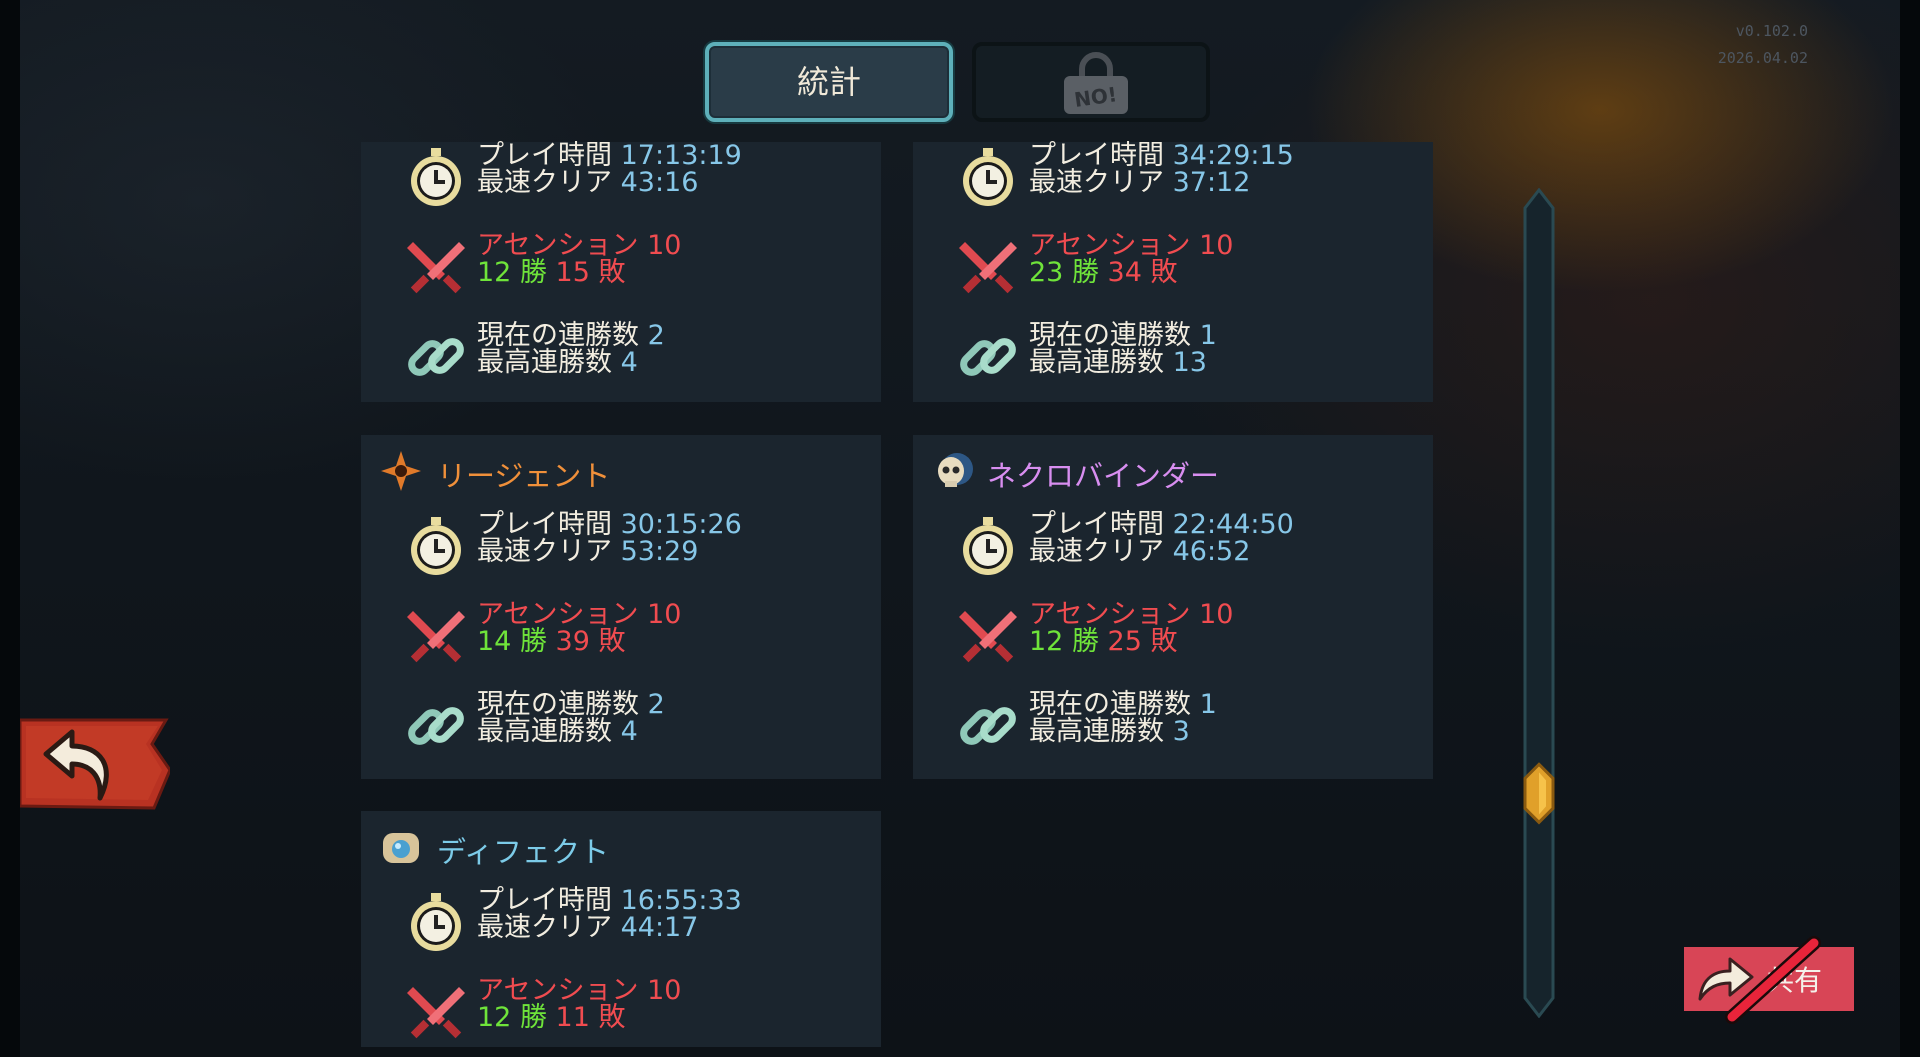 This screenshot has height=1057, width=1920. I want to click on right-letterbox, so click(1910, 528).